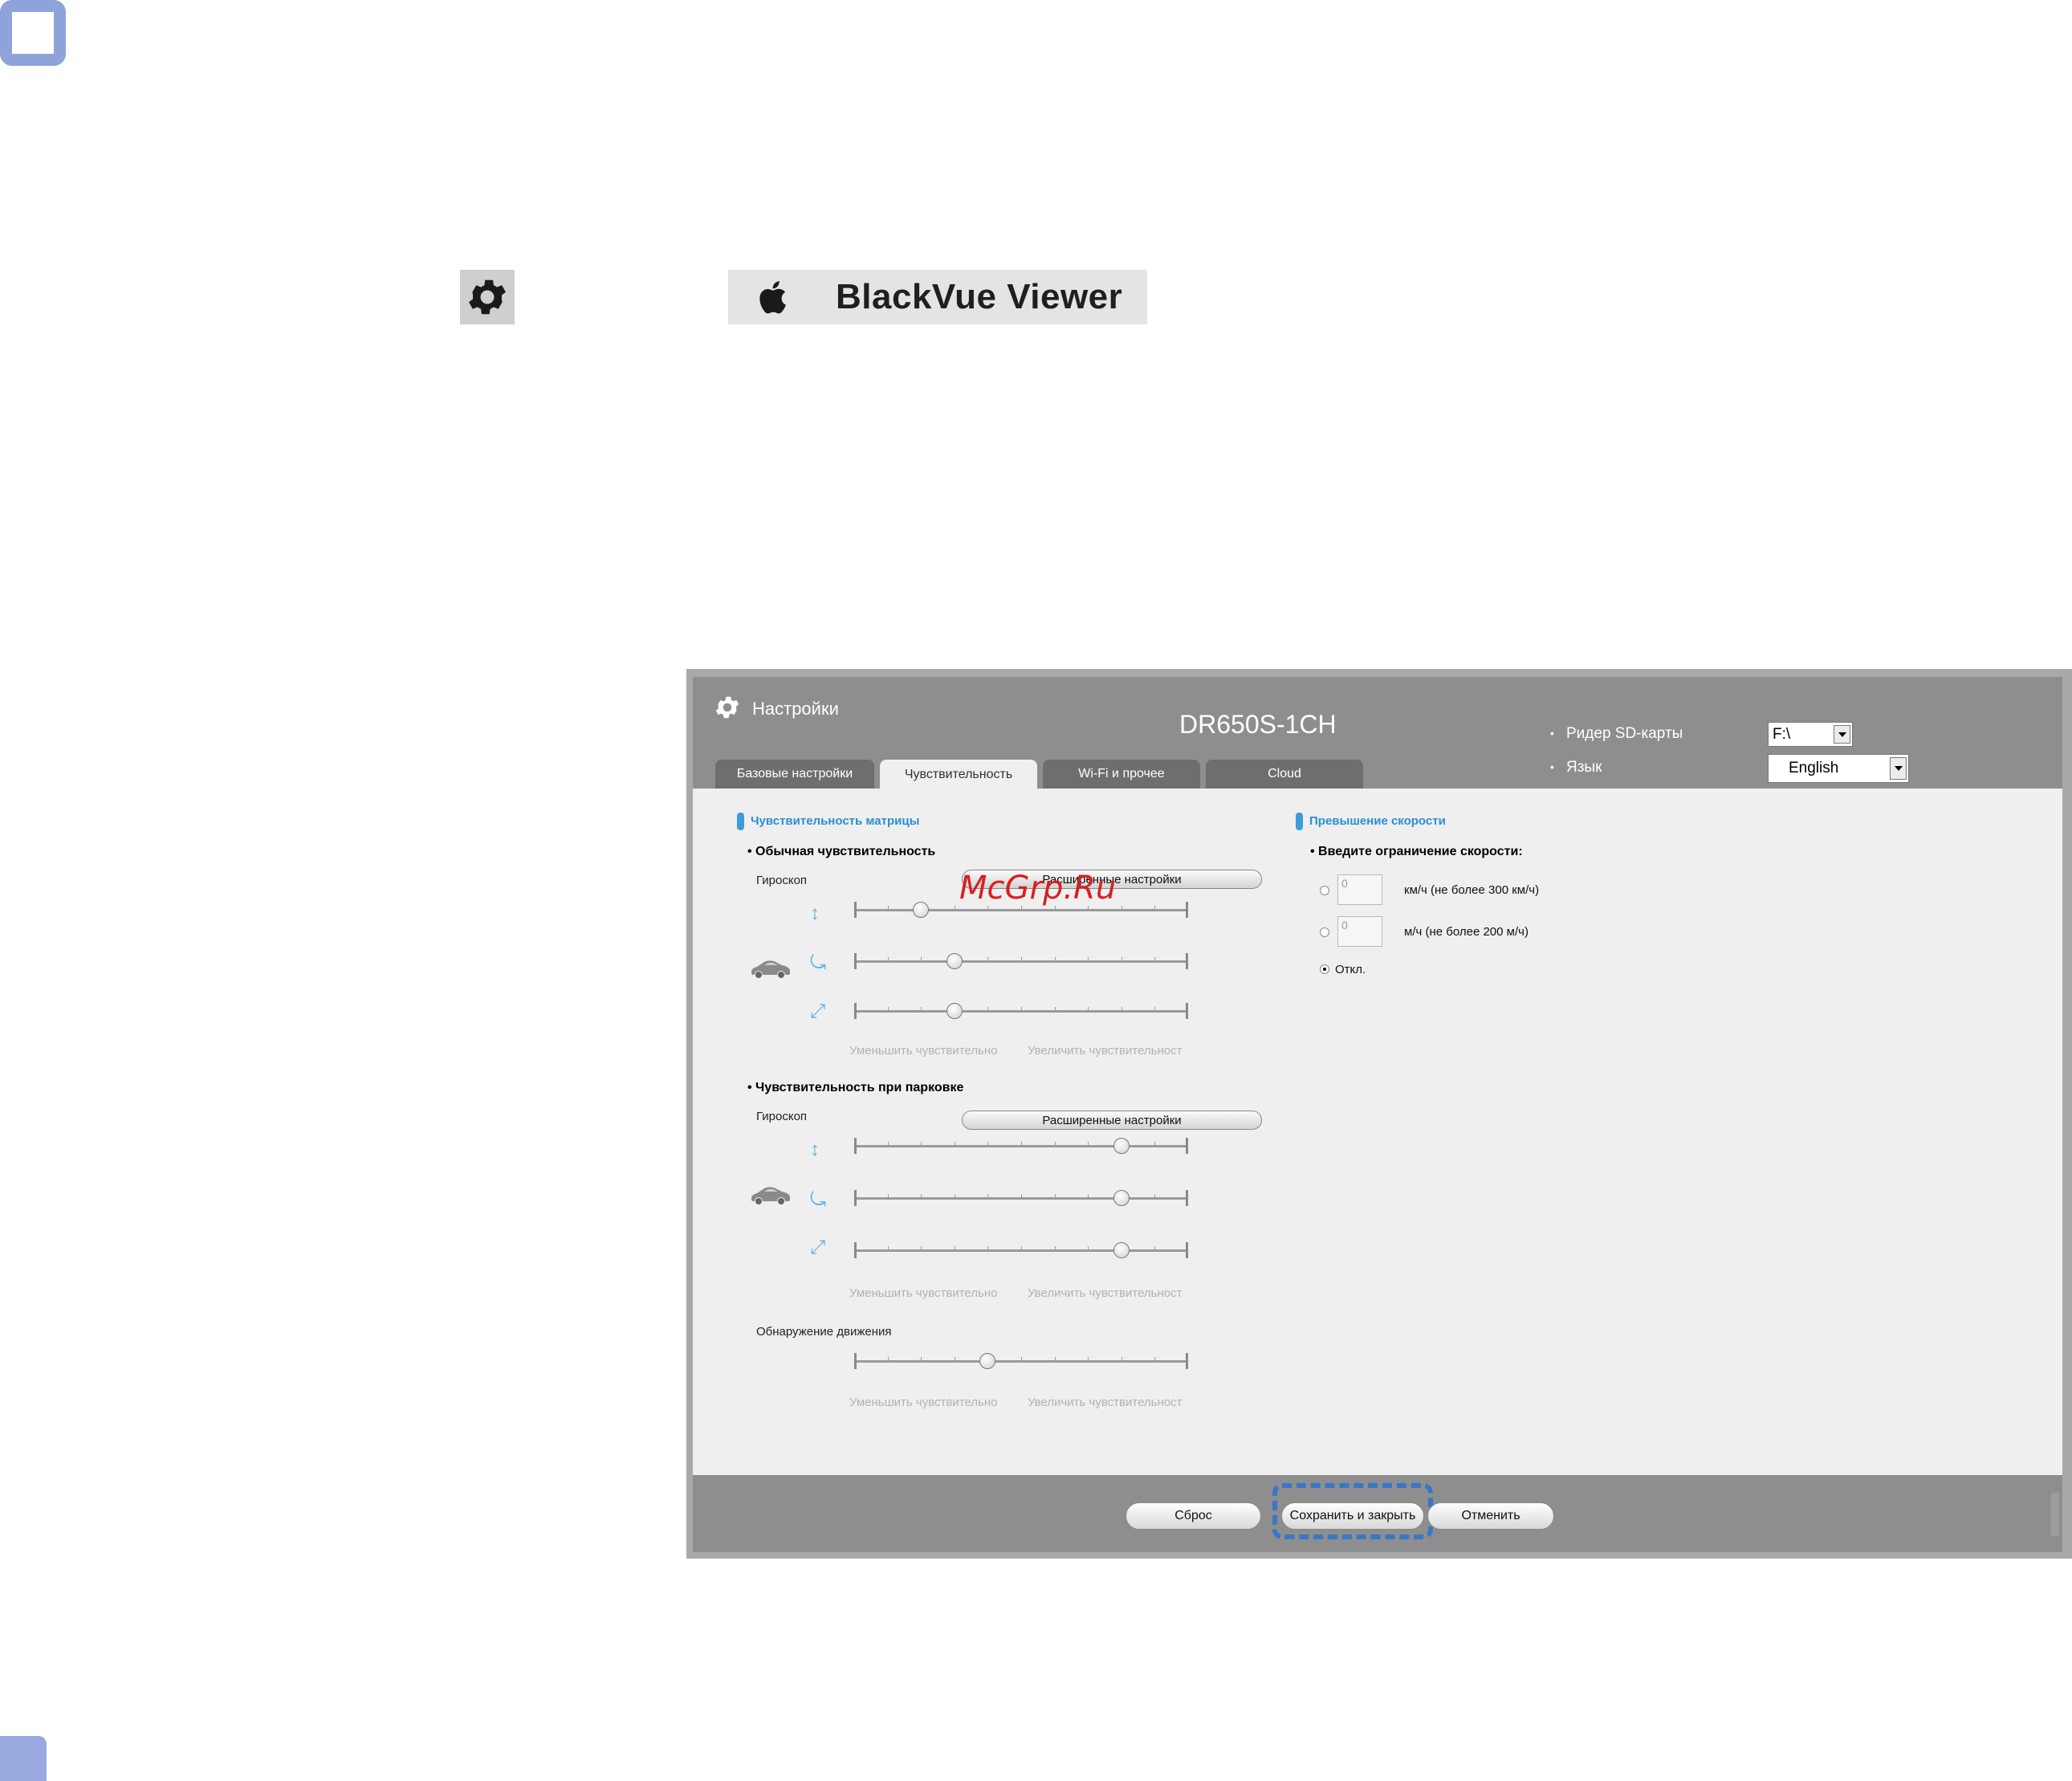 Image resolution: width=2072 pixels, height=1781 pixels. I want to click on gyro-label: Гироскоп, so click(782, 1116).